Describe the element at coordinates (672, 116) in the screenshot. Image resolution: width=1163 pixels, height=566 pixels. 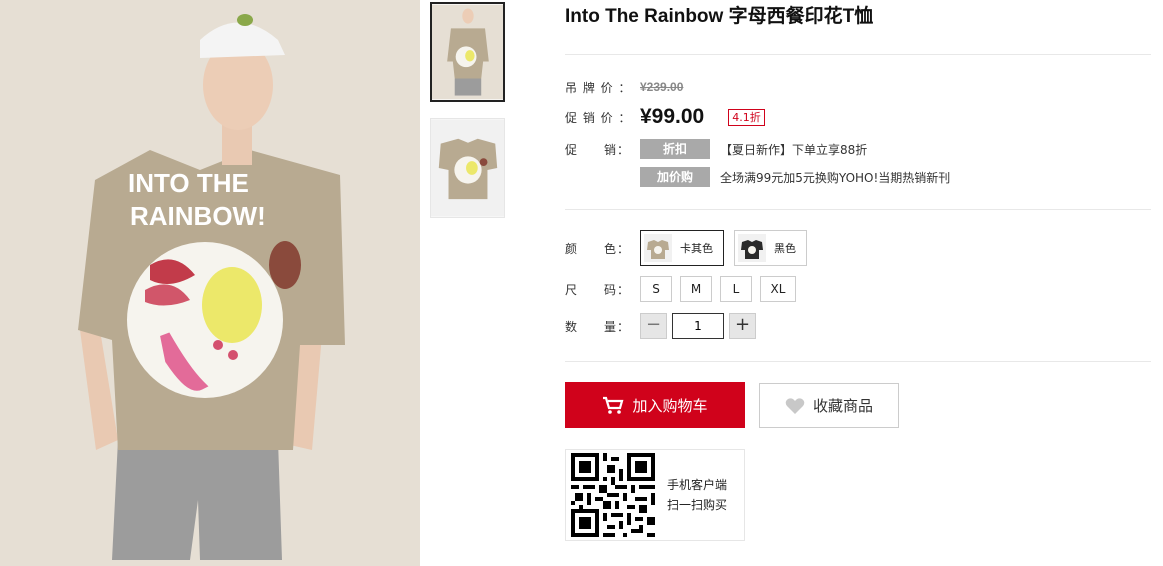
I see `sale-price: ¥99.00` at that location.